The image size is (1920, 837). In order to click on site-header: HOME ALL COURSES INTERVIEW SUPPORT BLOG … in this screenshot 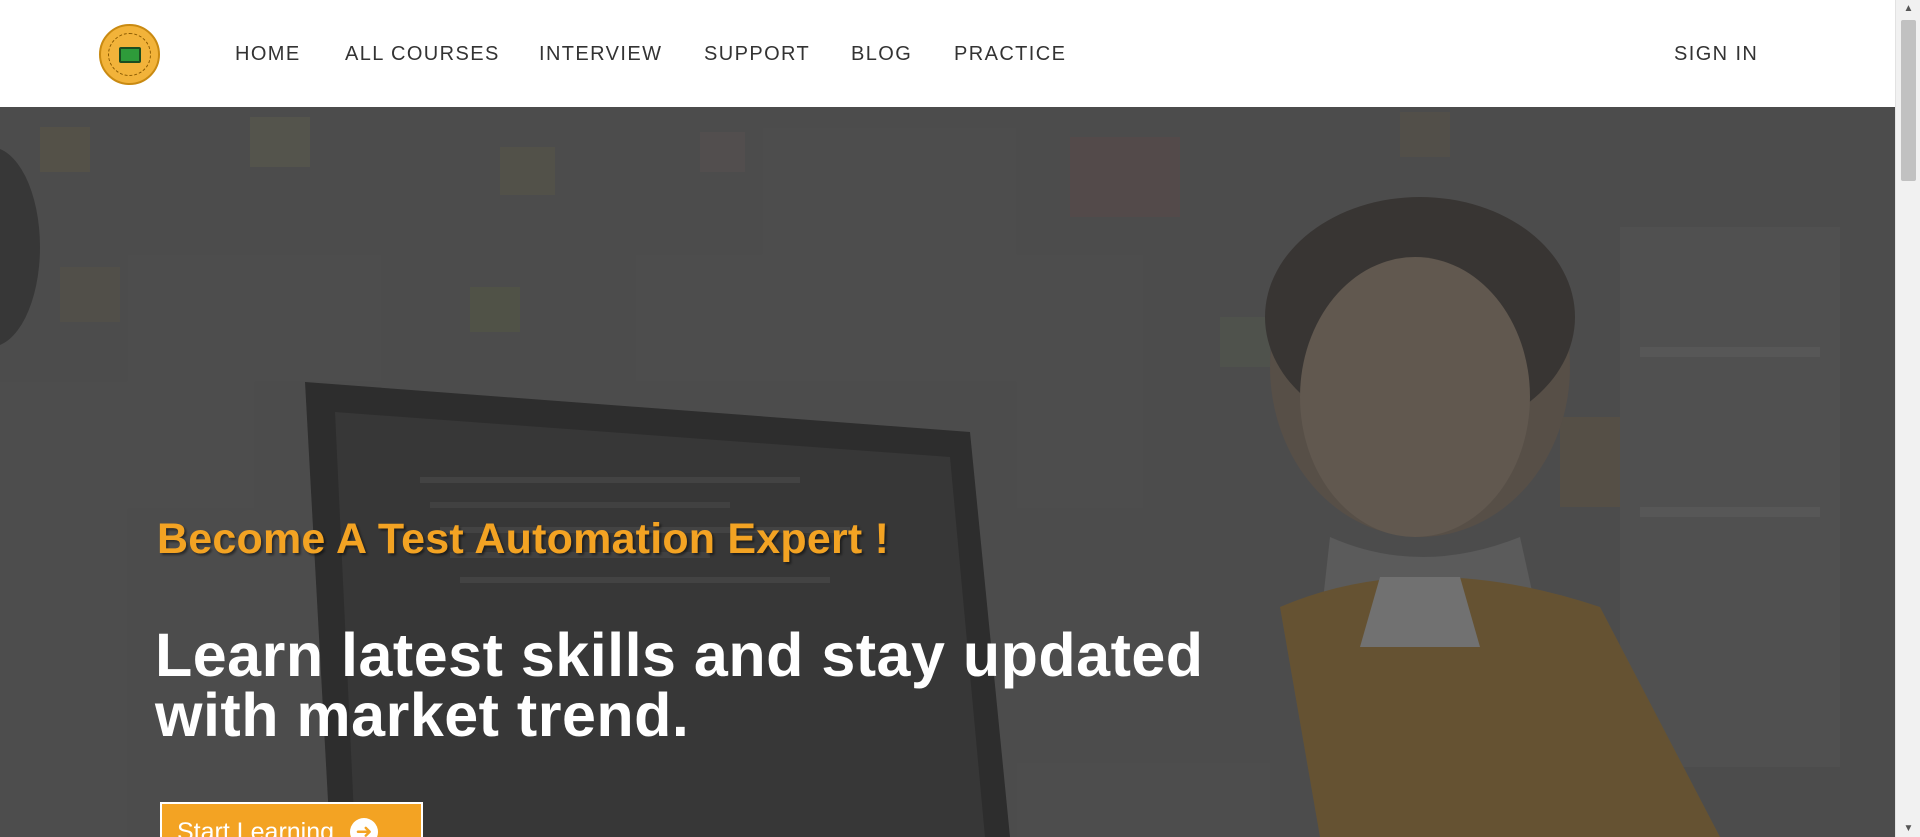, I will do `click(947, 53)`.